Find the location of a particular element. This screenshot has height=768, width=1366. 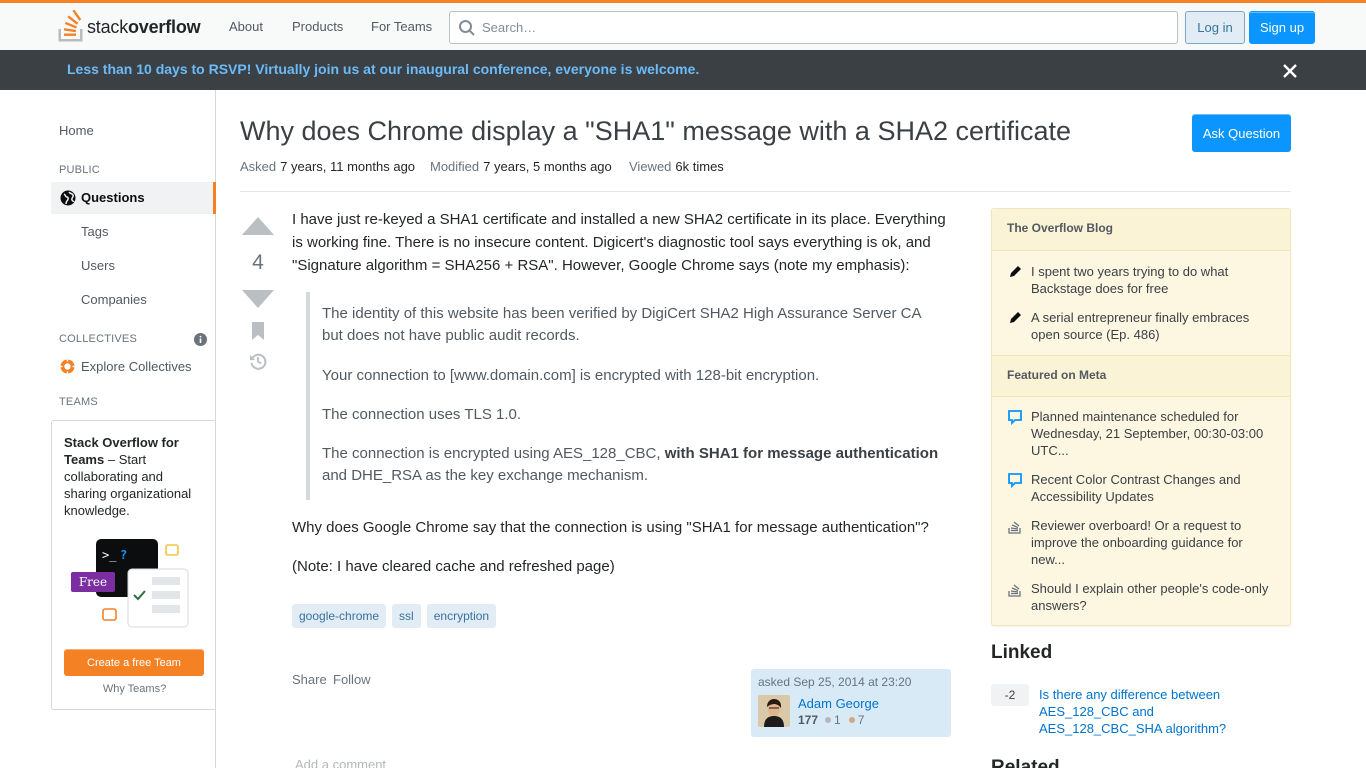

close-icon is located at coordinates (1290, 71).